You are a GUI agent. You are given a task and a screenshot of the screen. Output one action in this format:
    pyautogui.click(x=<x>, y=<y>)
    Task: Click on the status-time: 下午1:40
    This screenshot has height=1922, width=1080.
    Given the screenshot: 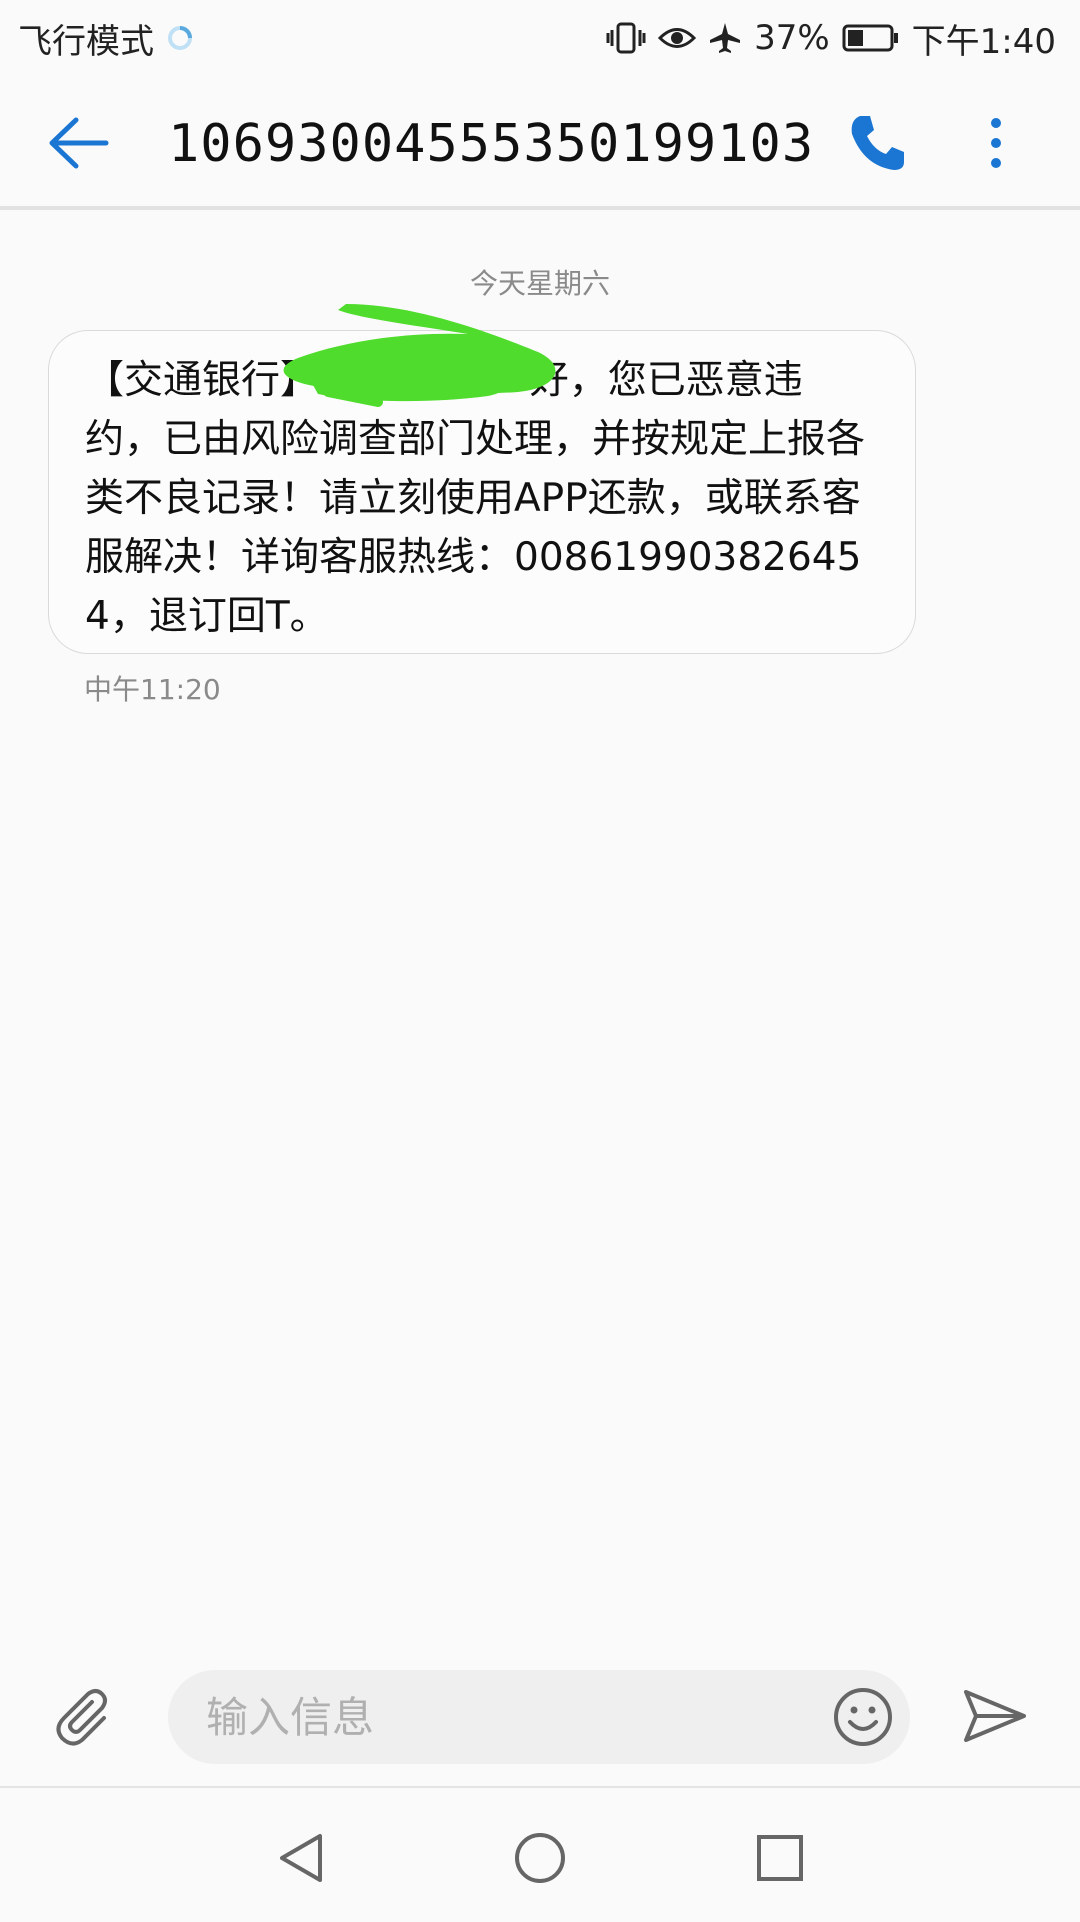 What is the action you would take?
    pyautogui.click(x=983, y=41)
    